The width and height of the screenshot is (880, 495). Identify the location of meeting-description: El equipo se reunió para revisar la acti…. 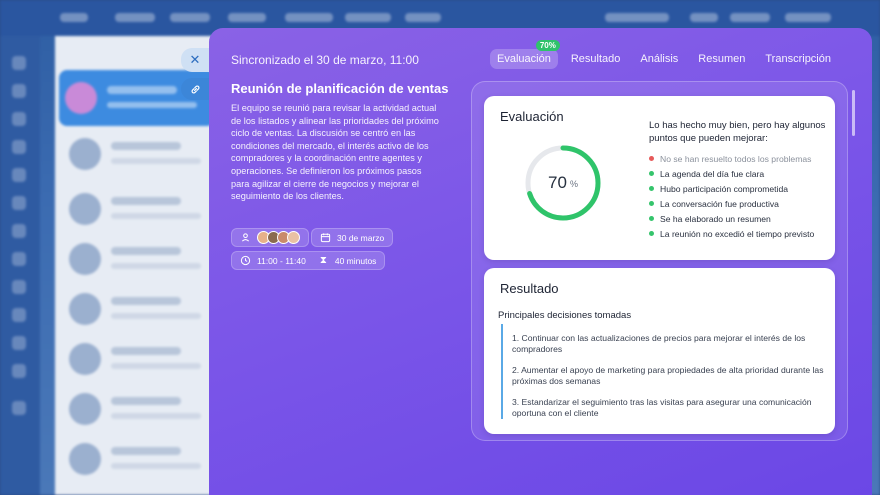
(335, 152).